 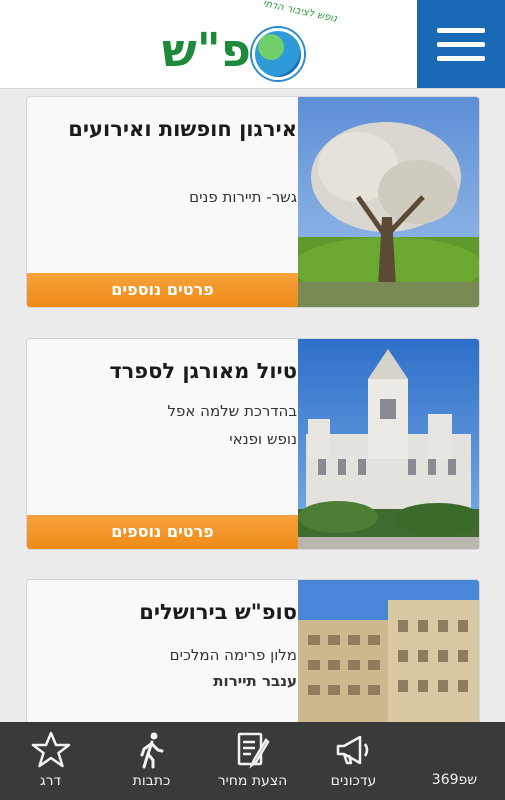 I want to click on megaphone-icon, so click(x=353, y=750).